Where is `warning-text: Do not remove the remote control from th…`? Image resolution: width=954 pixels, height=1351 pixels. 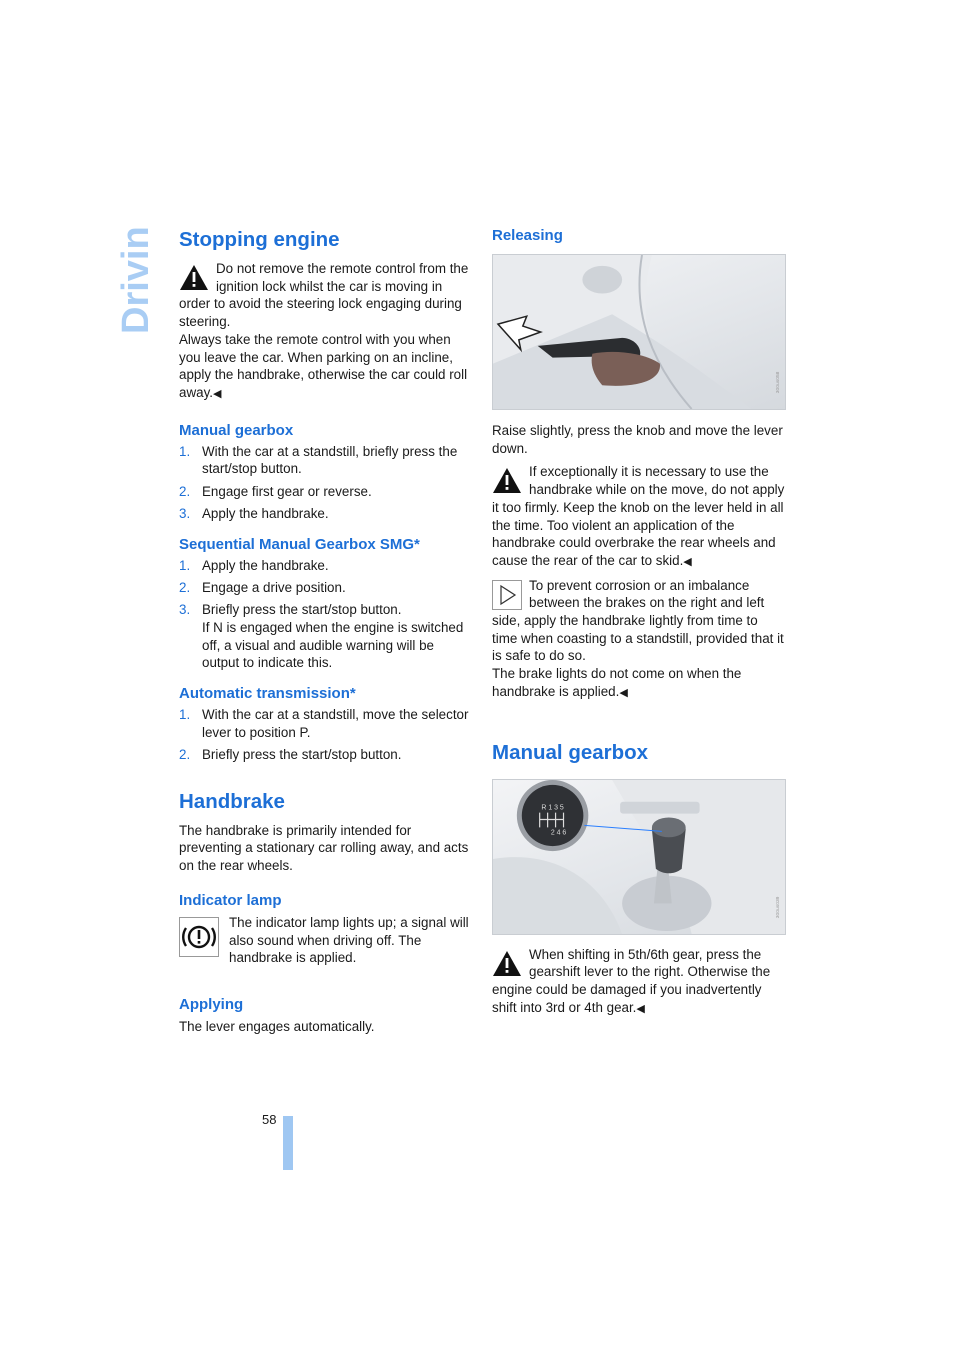 warning-text: Do not remove the remote control from th… is located at coordinates (324, 295).